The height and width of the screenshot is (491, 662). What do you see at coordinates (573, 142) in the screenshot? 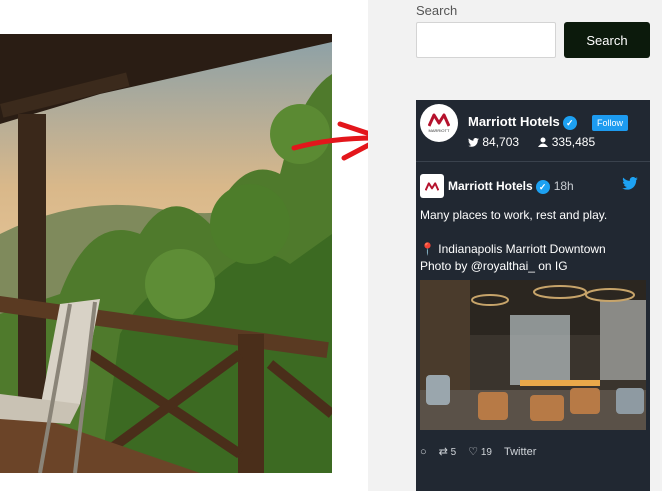
I see `followers-count: 335,485` at bounding box center [573, 142].